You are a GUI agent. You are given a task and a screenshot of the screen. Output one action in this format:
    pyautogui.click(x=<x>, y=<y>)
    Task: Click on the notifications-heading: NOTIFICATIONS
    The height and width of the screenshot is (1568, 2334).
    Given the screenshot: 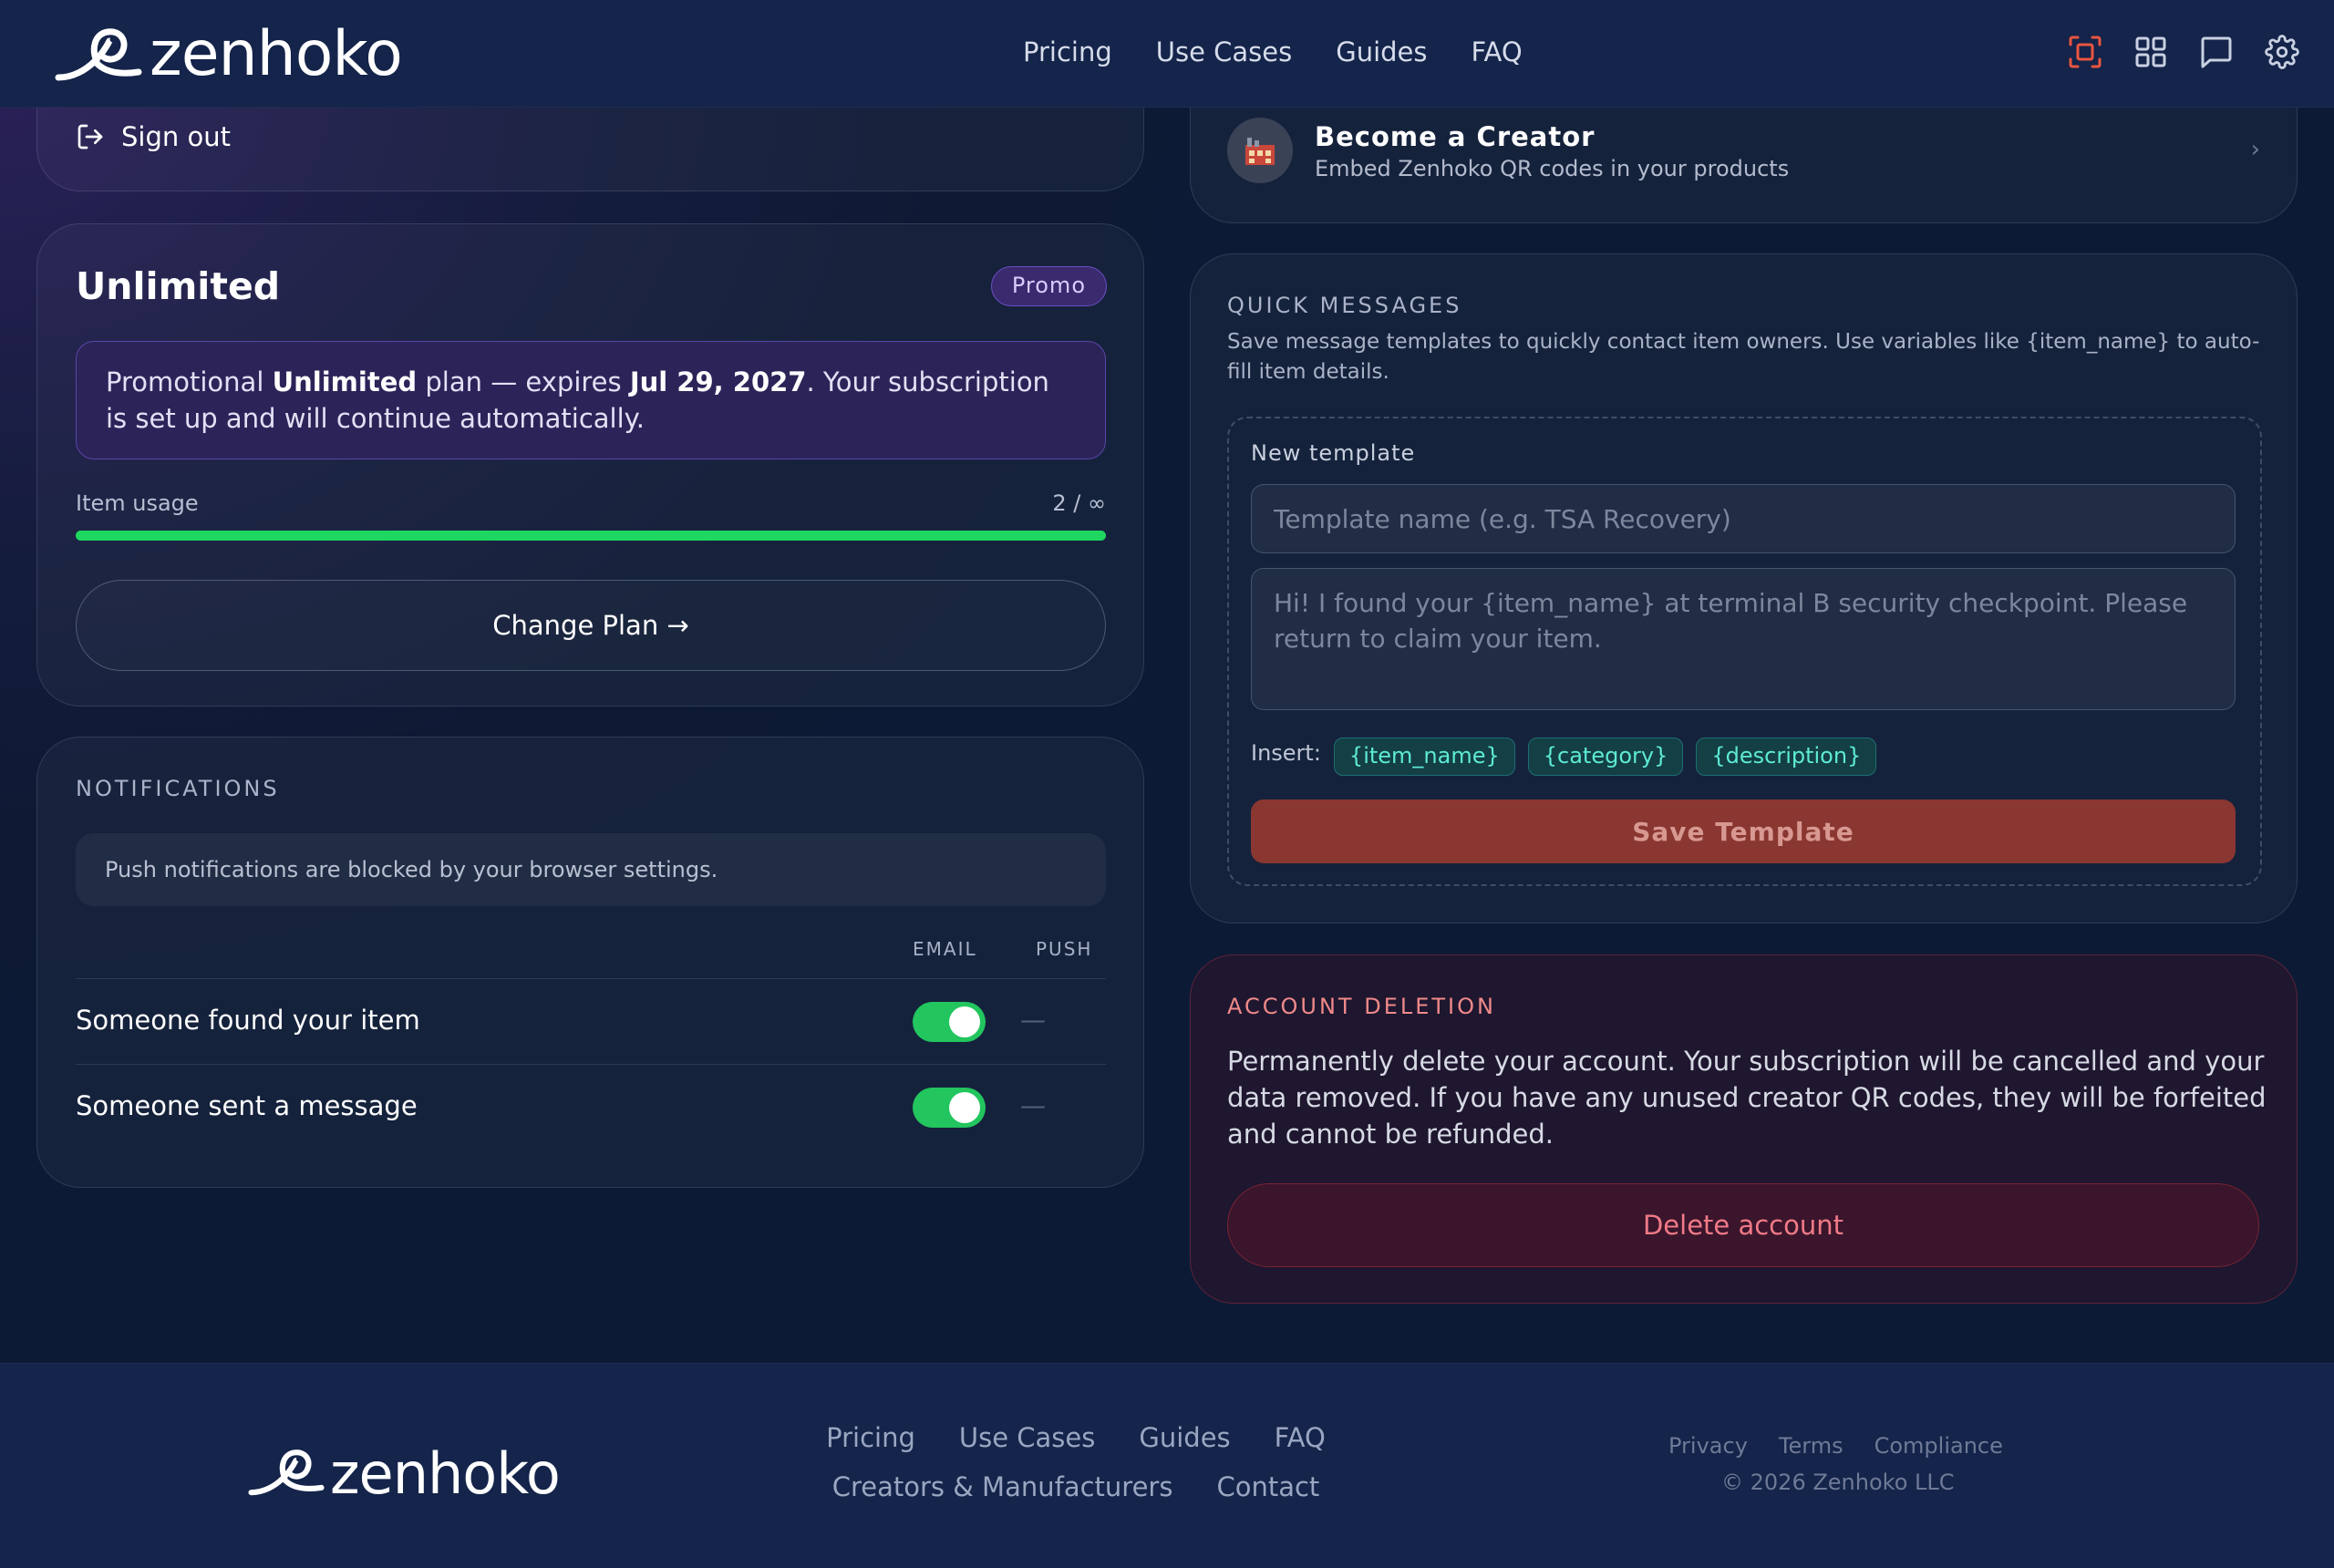 What is the action you would take?
    pyautogui.click(x=178, y=788)
    